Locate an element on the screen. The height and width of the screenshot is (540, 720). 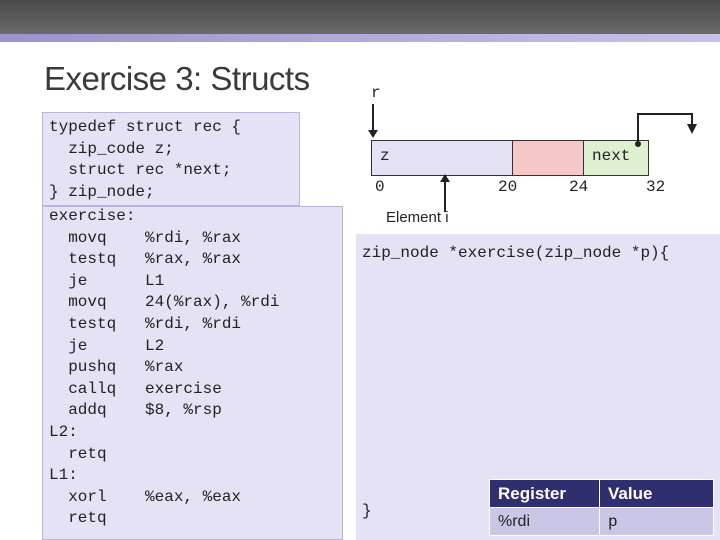
offset-24: 24 is located at coordinates (579, 187).